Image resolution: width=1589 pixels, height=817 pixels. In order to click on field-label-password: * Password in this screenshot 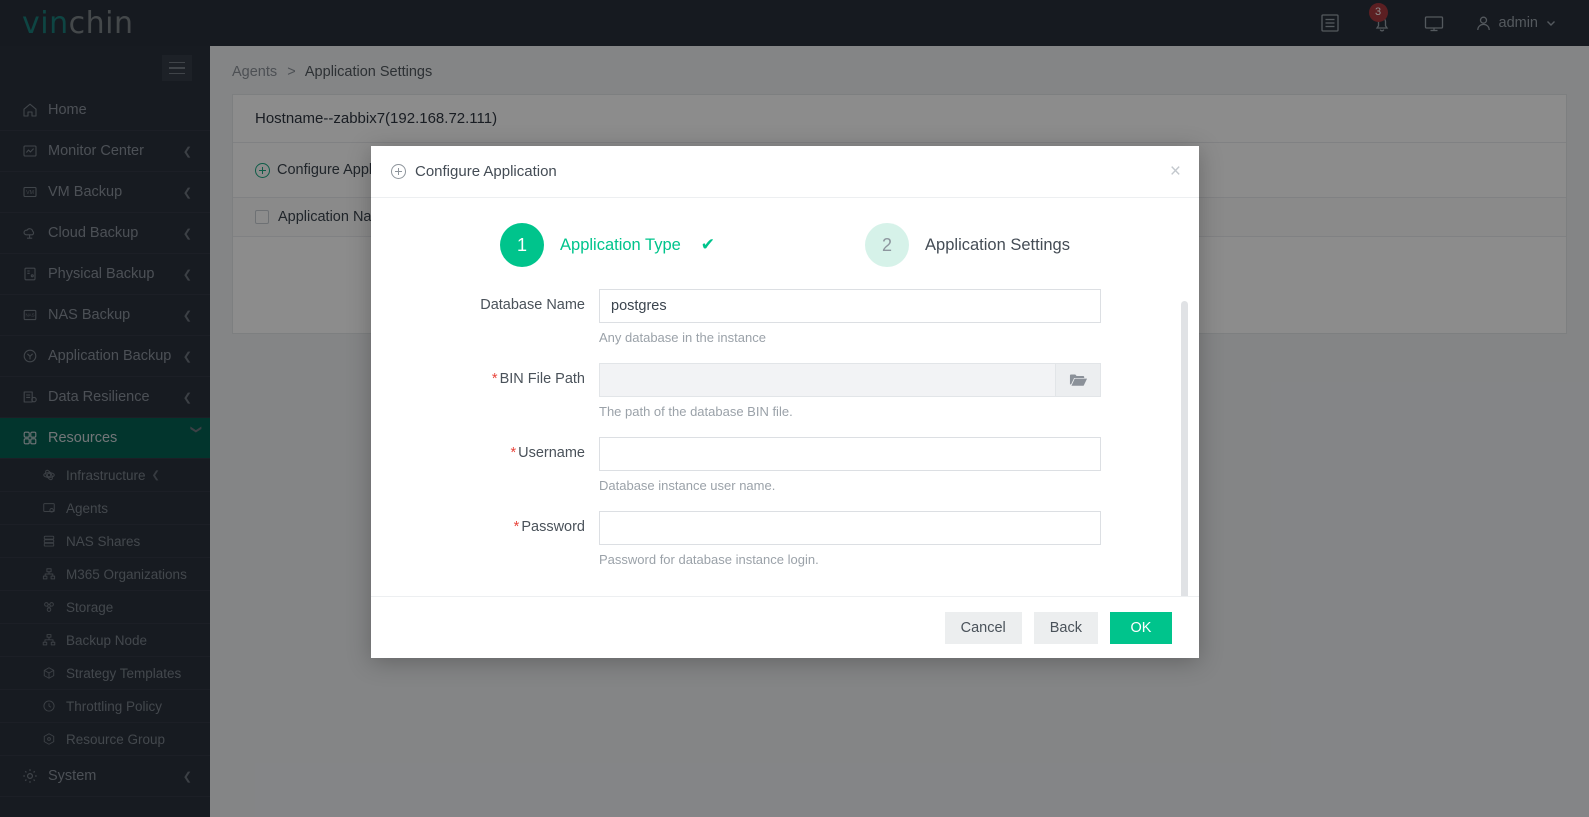, I will do `click(485, 546)`.